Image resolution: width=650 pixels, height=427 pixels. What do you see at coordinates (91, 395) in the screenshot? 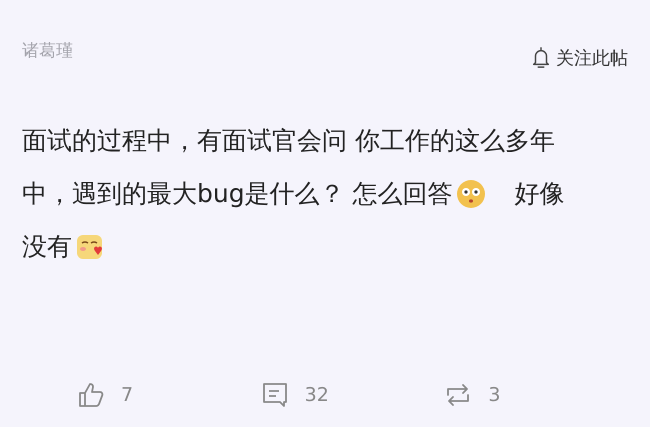
I see `thumbs-up-icon` at bounding box center [91, 395].